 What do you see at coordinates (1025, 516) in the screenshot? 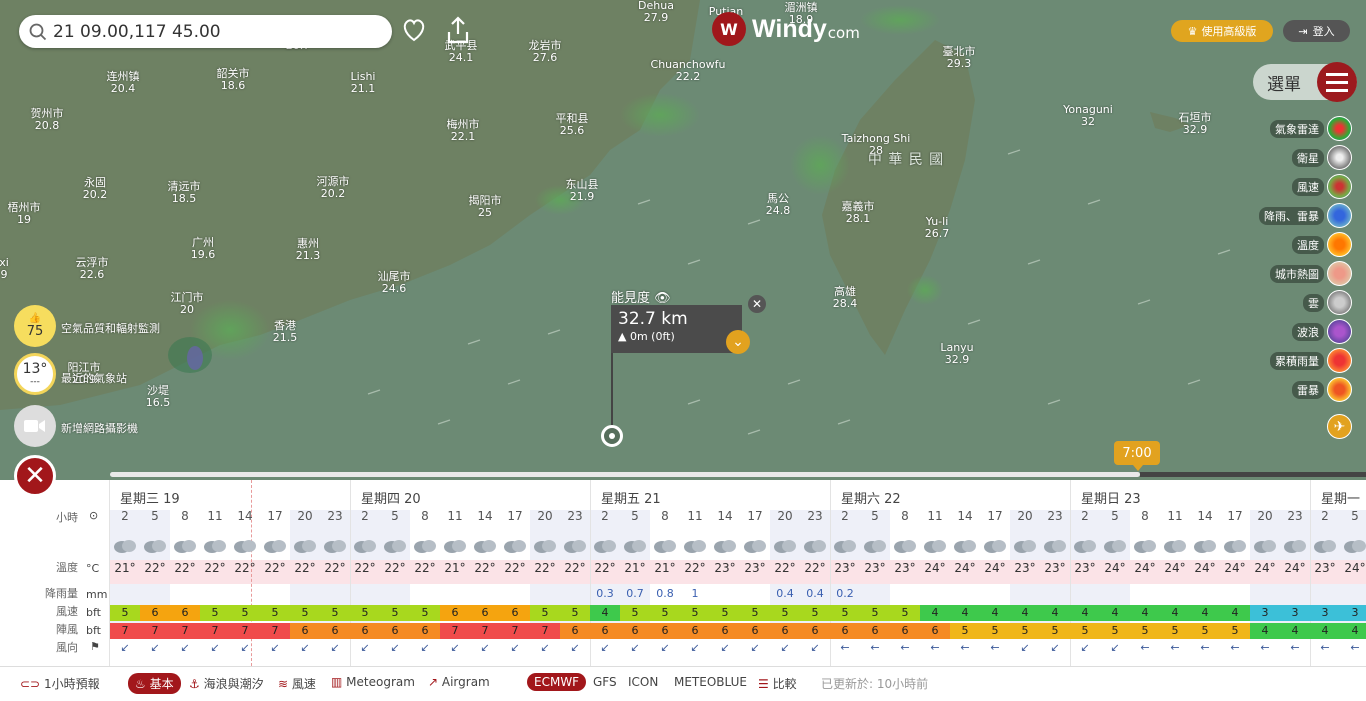
I see `hour-cell: 20` at bounding box center [1025, 516].